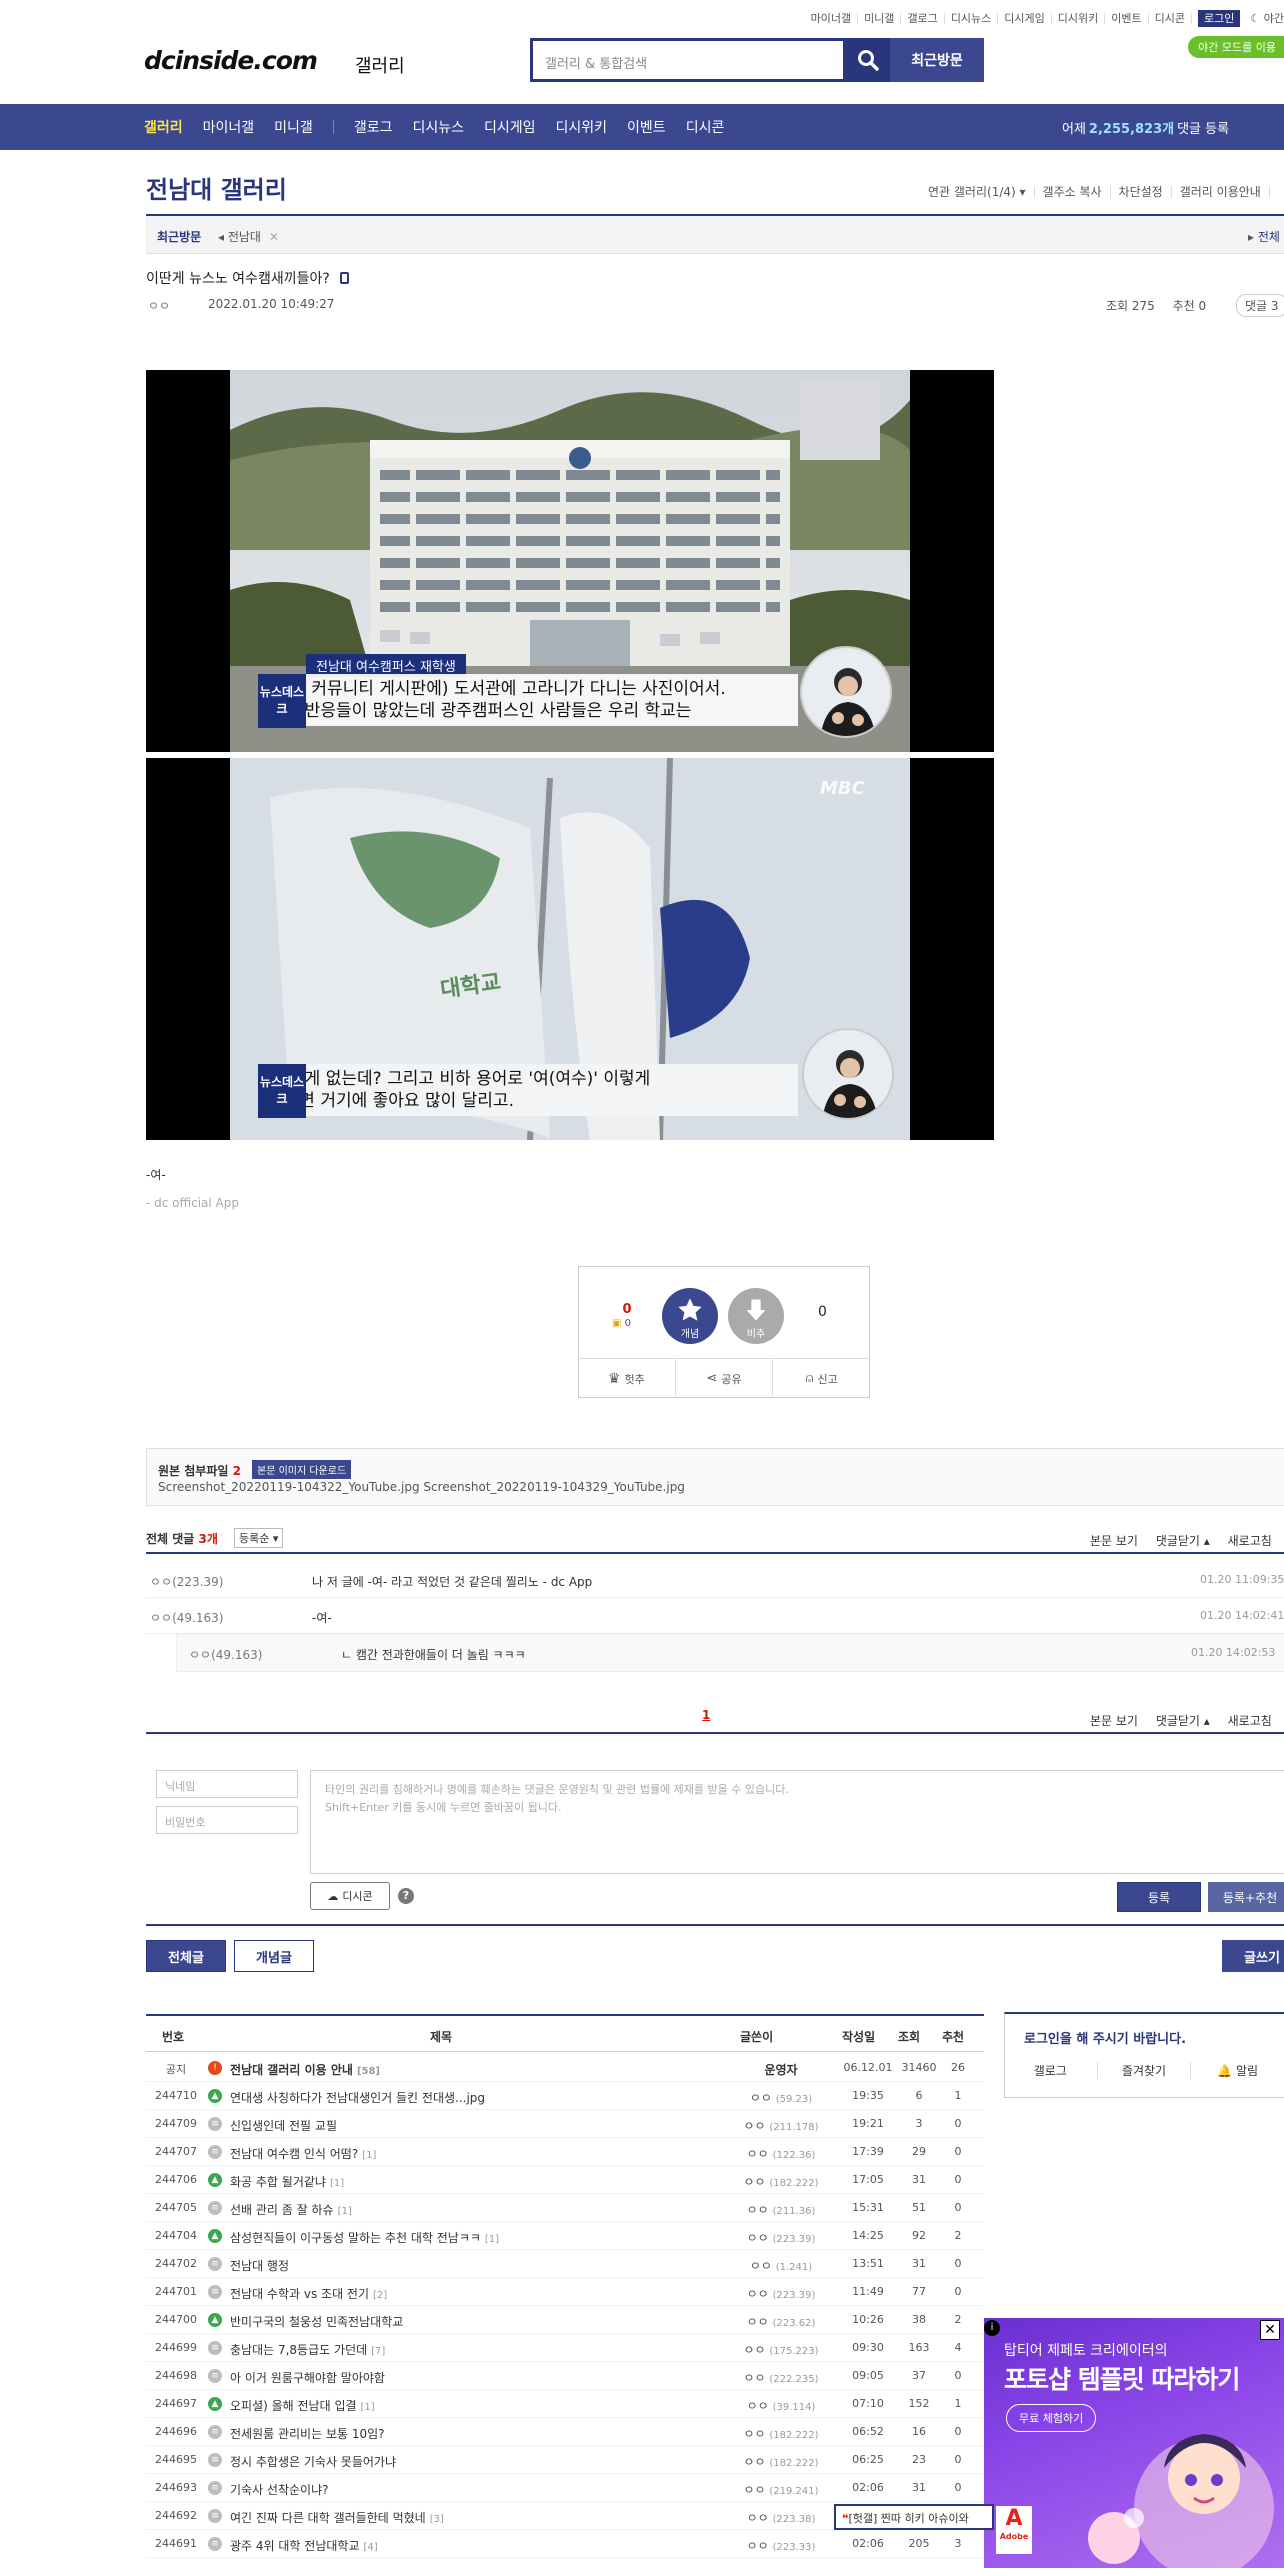 The width and height of the screenshot is (1284, 2568). Describe the element at coordinates (1250, 1721) in the screenshot. I see `refresh-link: 새로고침` at that location.